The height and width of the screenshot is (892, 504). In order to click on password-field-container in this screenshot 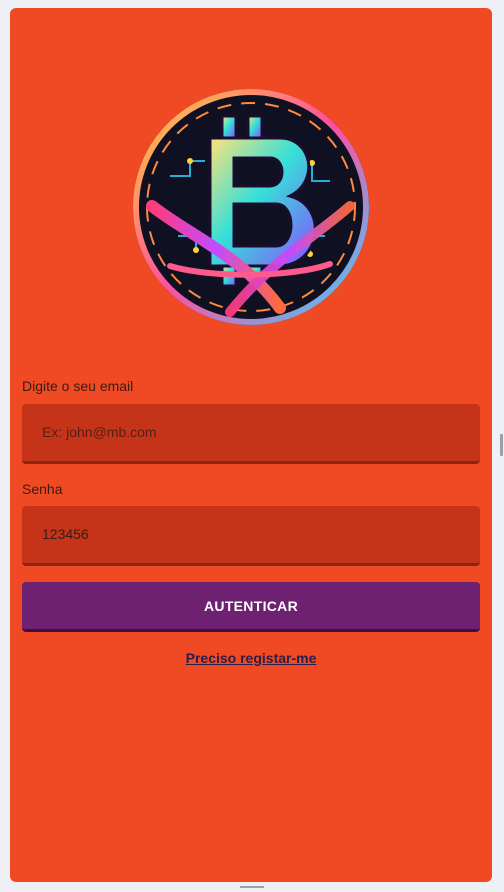, I will do `click(251, 536)`.